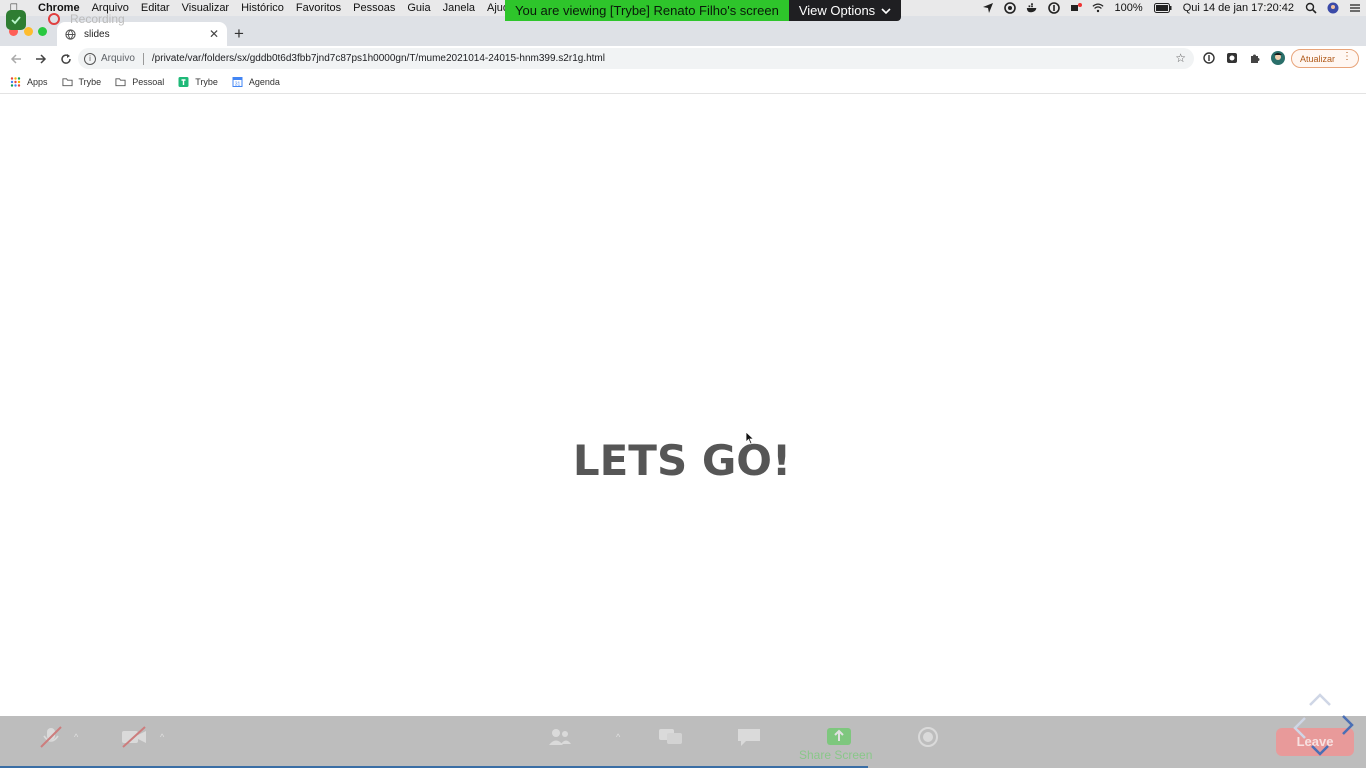 The width and height of the screenshot is (1366, 768). What do you see at coordinates (28, 31) in the screenshot?
I see `window-minimize-button` at bounding box center [28, 31].